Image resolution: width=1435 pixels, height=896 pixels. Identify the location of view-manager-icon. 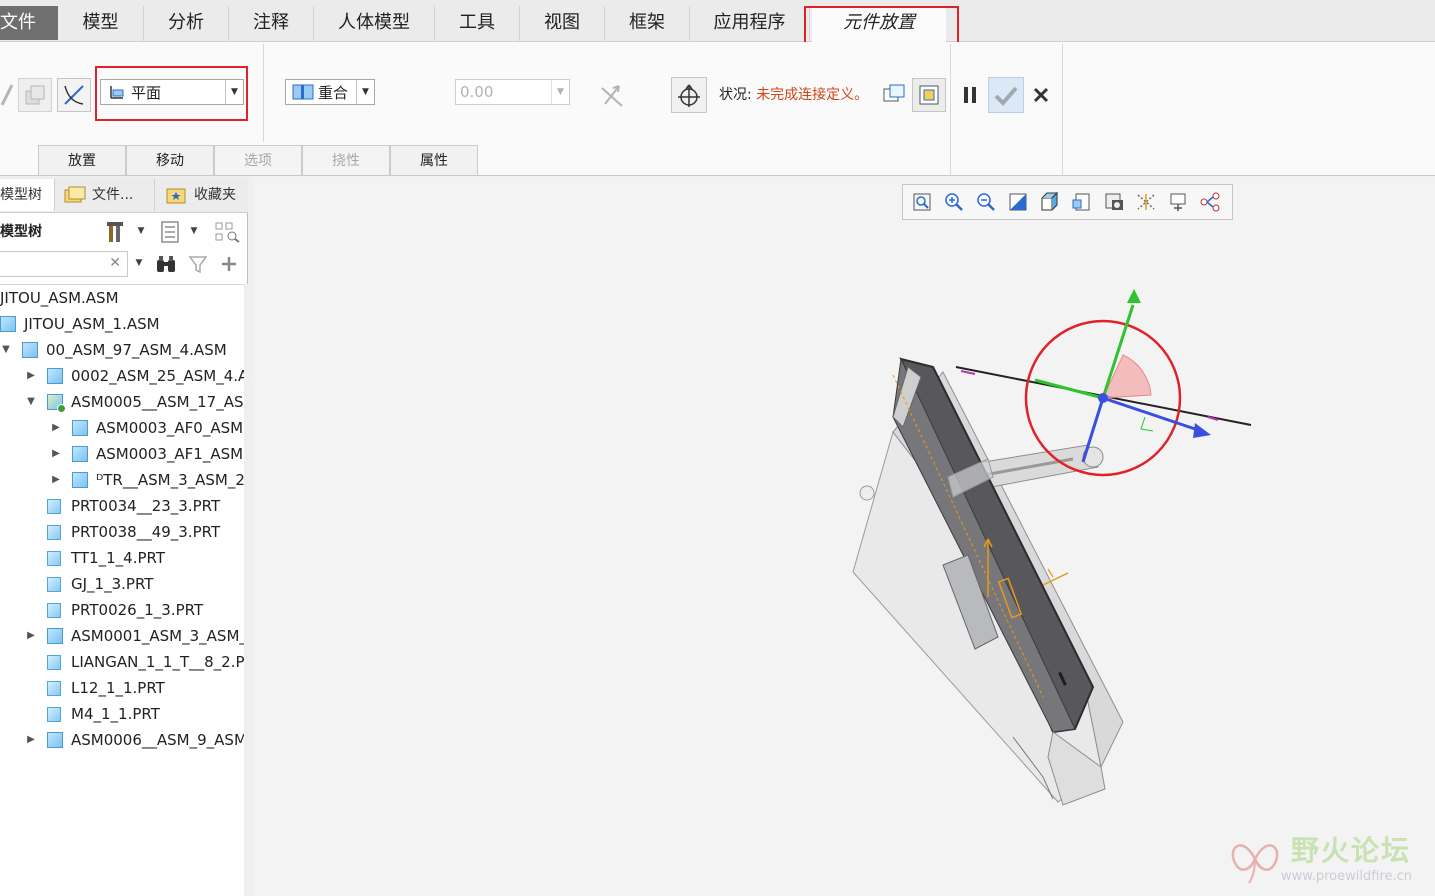
(1114, 202).